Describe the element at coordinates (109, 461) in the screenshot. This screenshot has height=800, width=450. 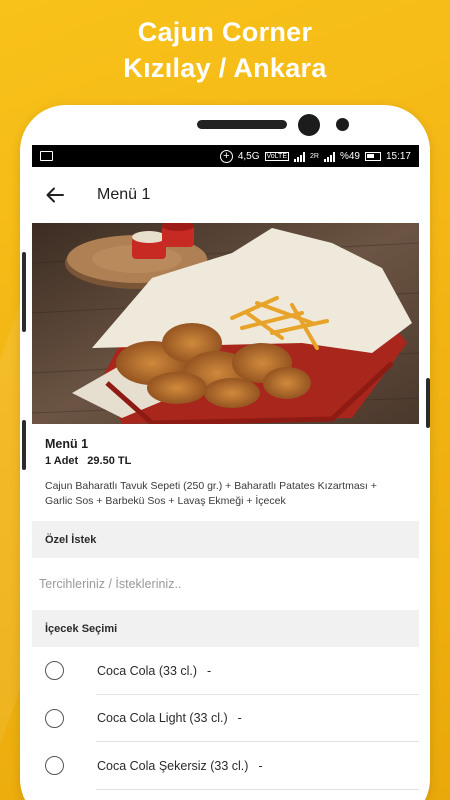
I see `item-price: 29.50 TL` at that location.